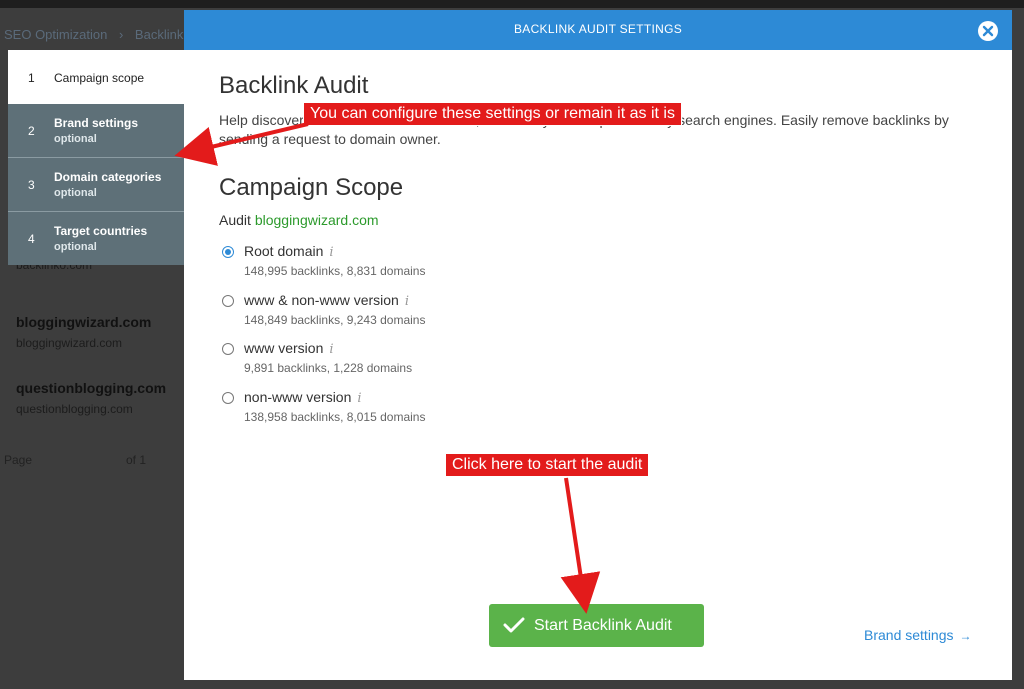  Describe the element at coordinates (91, 388) in the screenshot. I see `list-item-title: questionblogging.com` at that location.